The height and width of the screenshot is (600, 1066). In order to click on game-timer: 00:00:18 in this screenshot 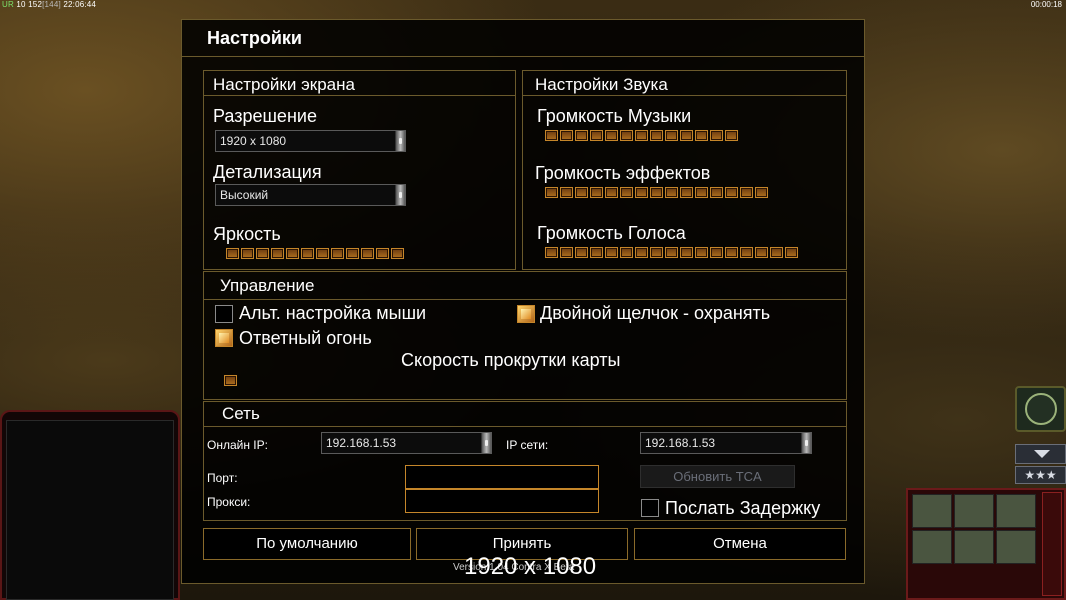, I will do `click(1046, 4)`.